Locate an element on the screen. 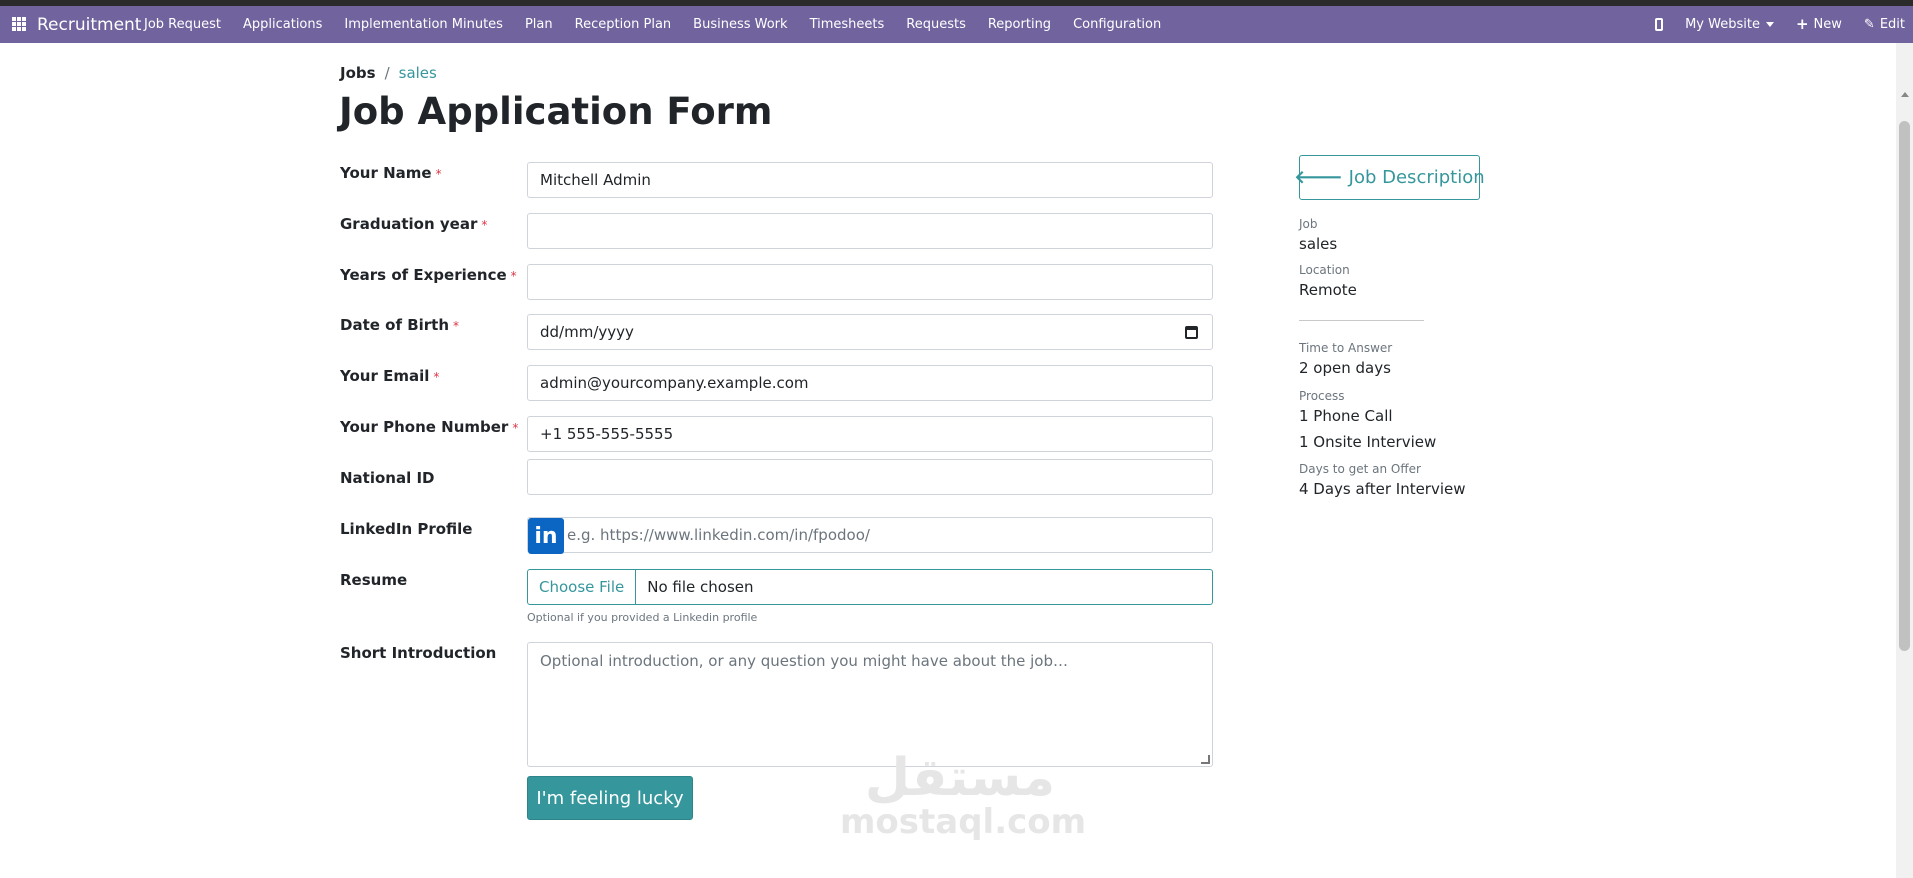 This screenshot has height=878, width=1913. scroll-thumb is located at coordinates (1904, 386).